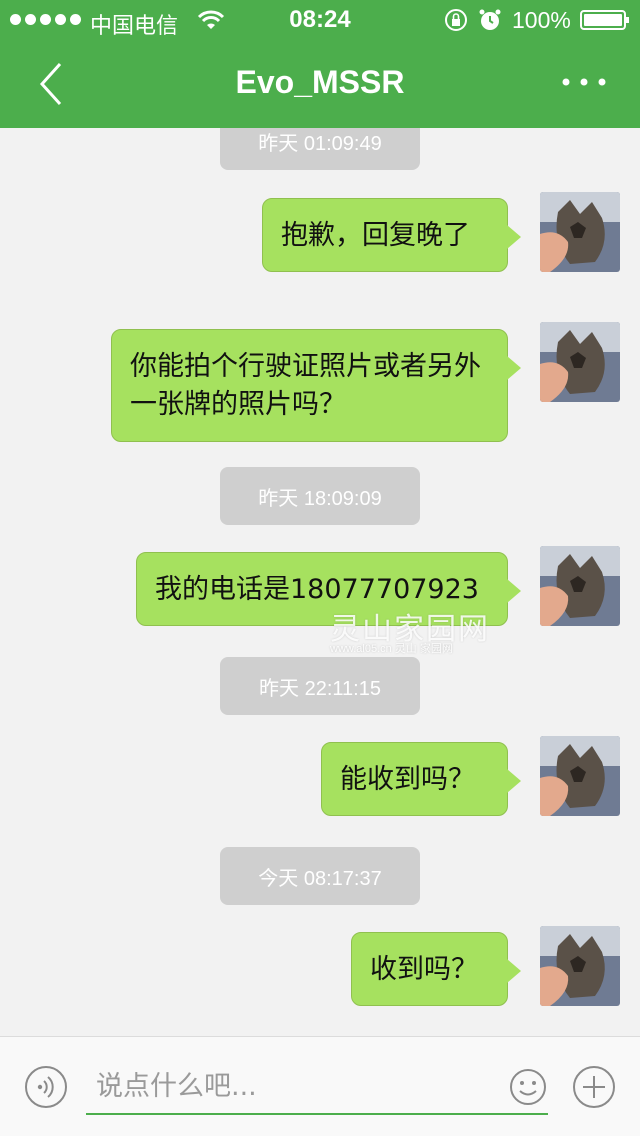 The image size is (640, 1136). I want to click on timestamp: 昨天 01:09:49, so click(320, 149).